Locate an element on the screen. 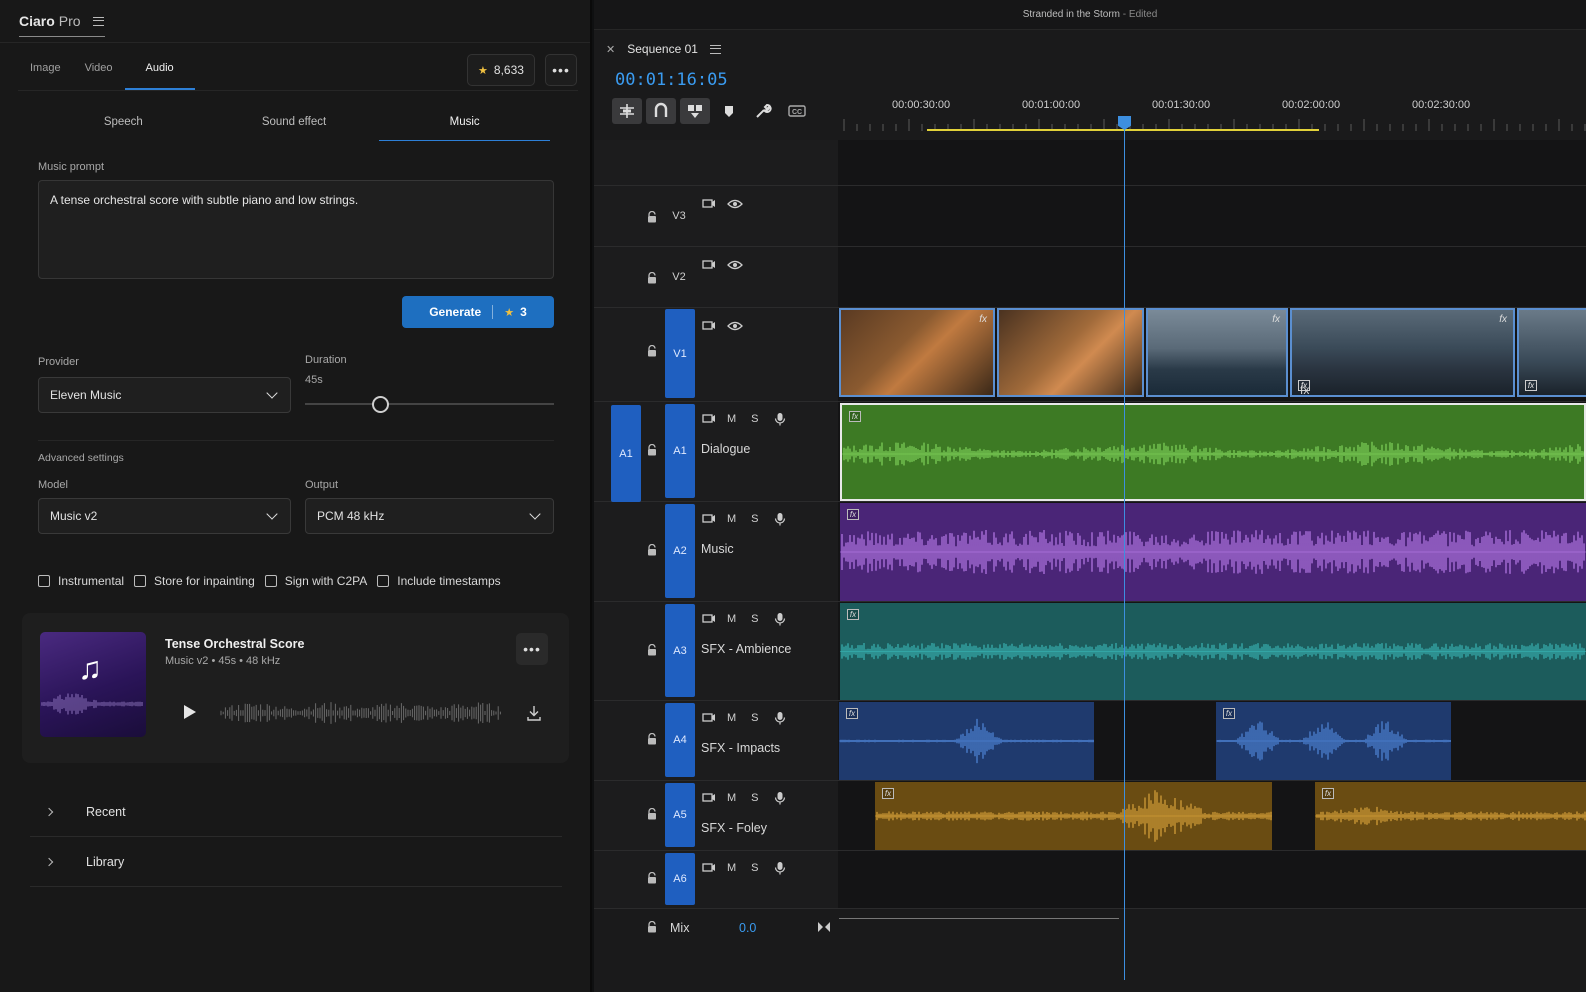 This screenshot has width=1586, height=992. download-icon is located at coordinates (534, 713).